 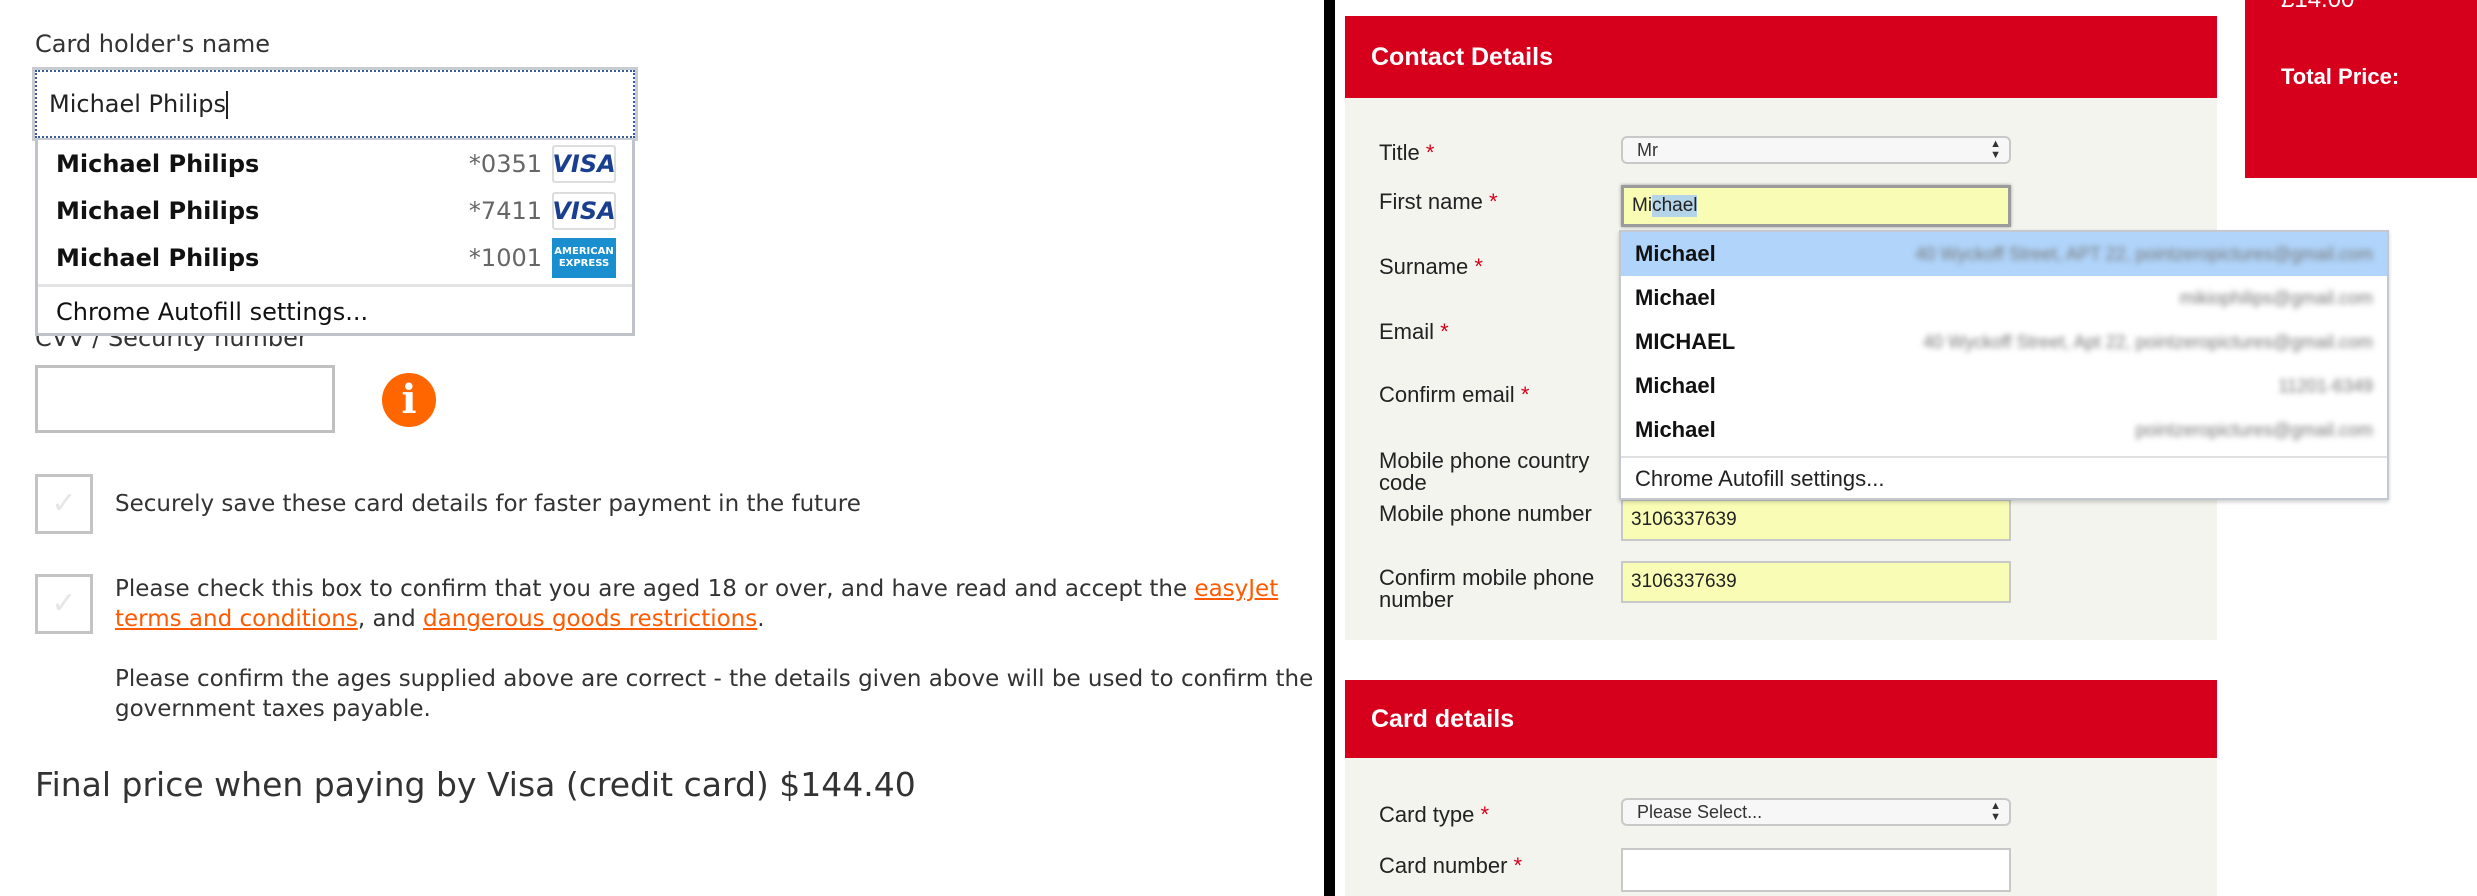 What do you see at coordinates (1451, 865) in the screenshot?
I see `card-number-label: Card number *` at bounding box center [1451, 865].